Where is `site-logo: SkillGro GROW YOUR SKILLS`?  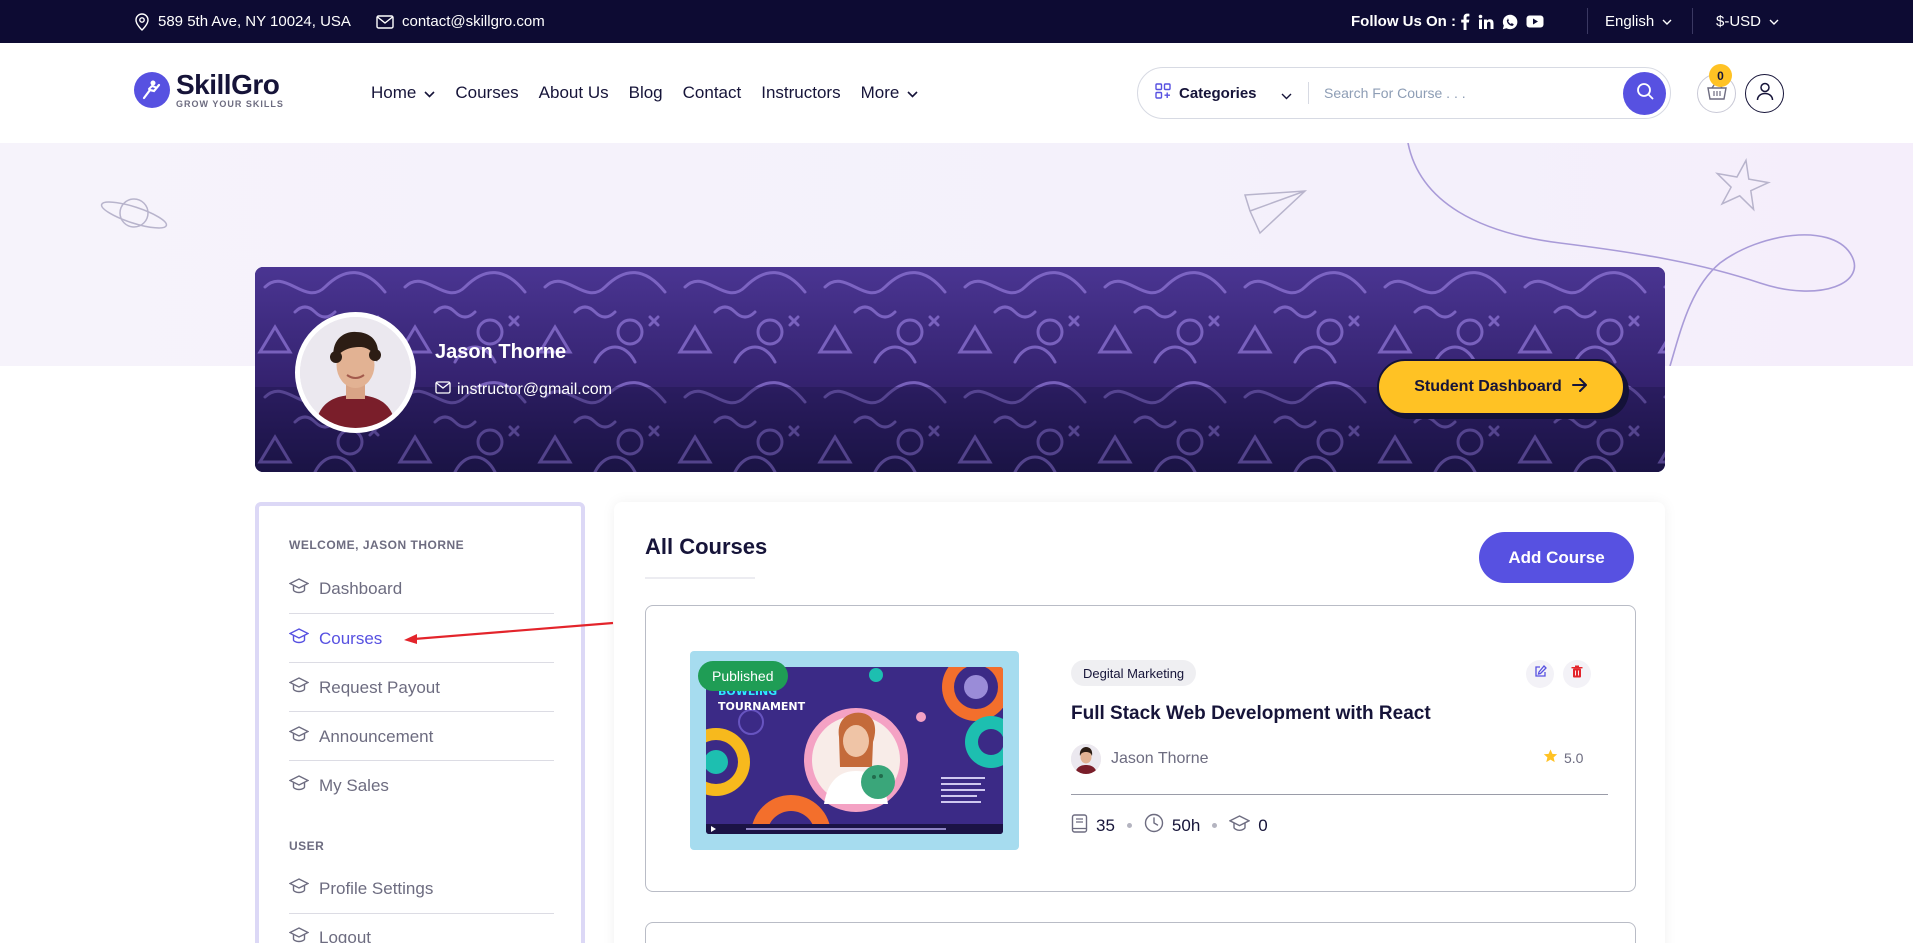 site-logo: SkillGro GROW YOUR SKILLS is located at coordinates (209, 90).